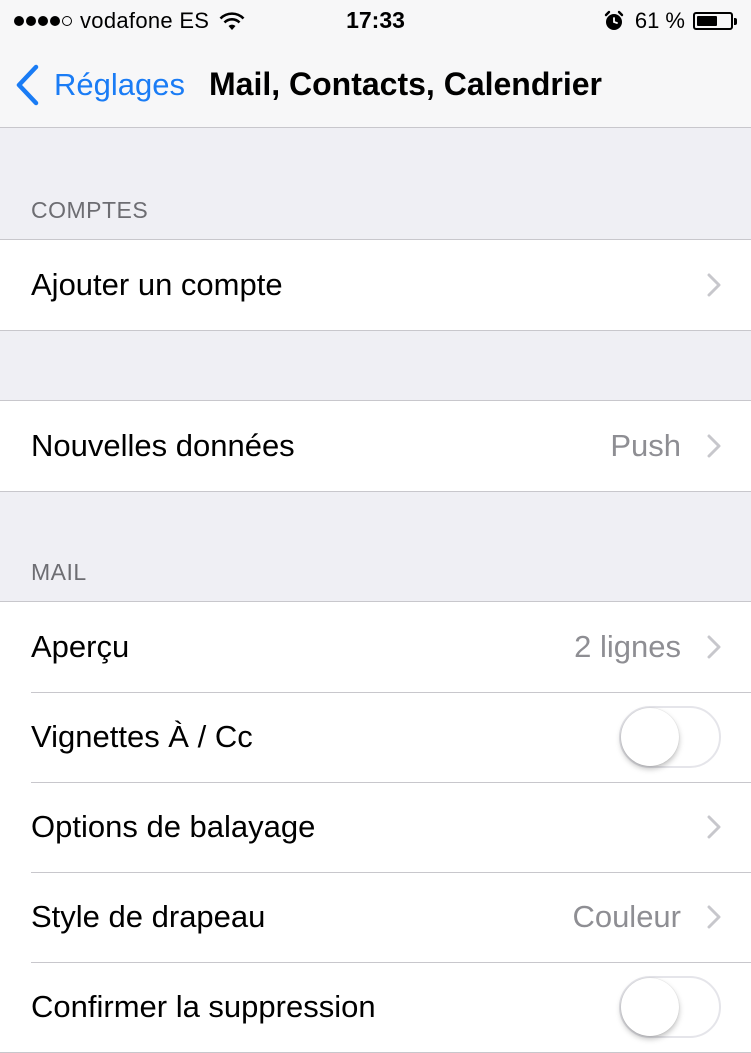 This screenshot has height=1053, width=751. I want to click on alarm-icon, so click(614, 20).